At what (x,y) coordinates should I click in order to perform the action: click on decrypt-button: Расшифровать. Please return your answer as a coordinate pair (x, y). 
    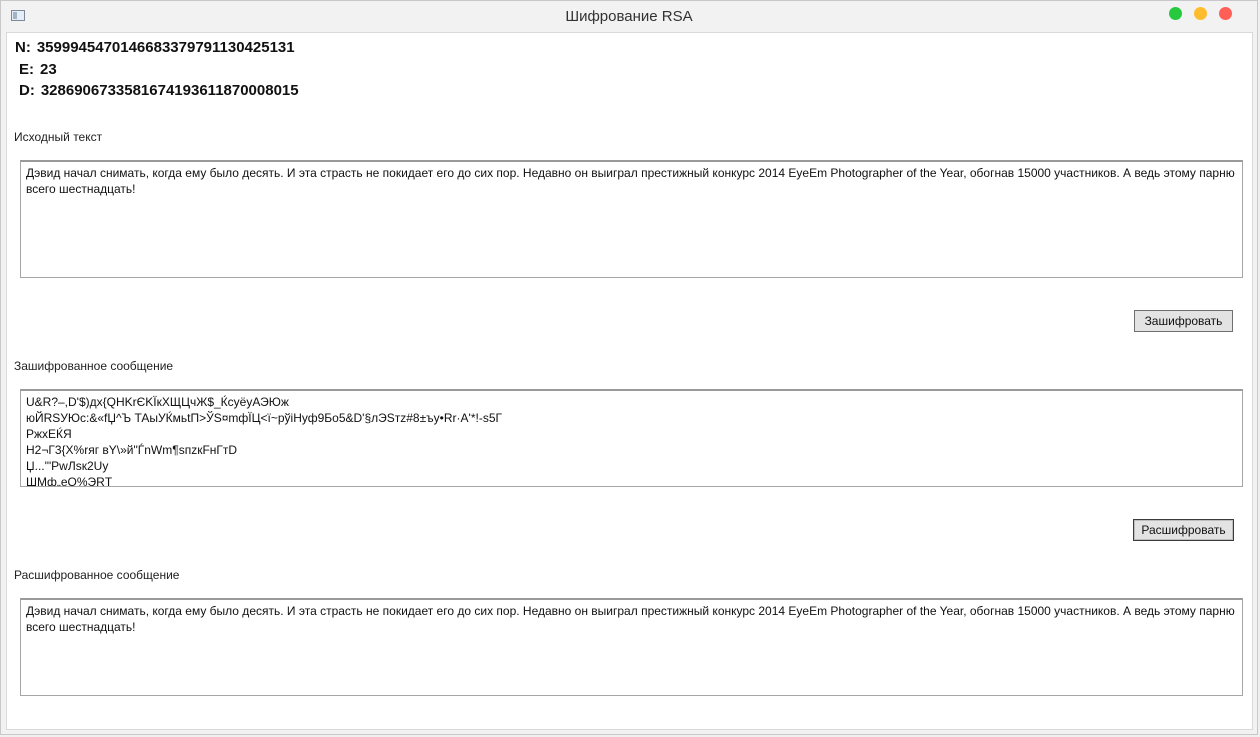
    Looking at the image, I should click on (1183, 530).